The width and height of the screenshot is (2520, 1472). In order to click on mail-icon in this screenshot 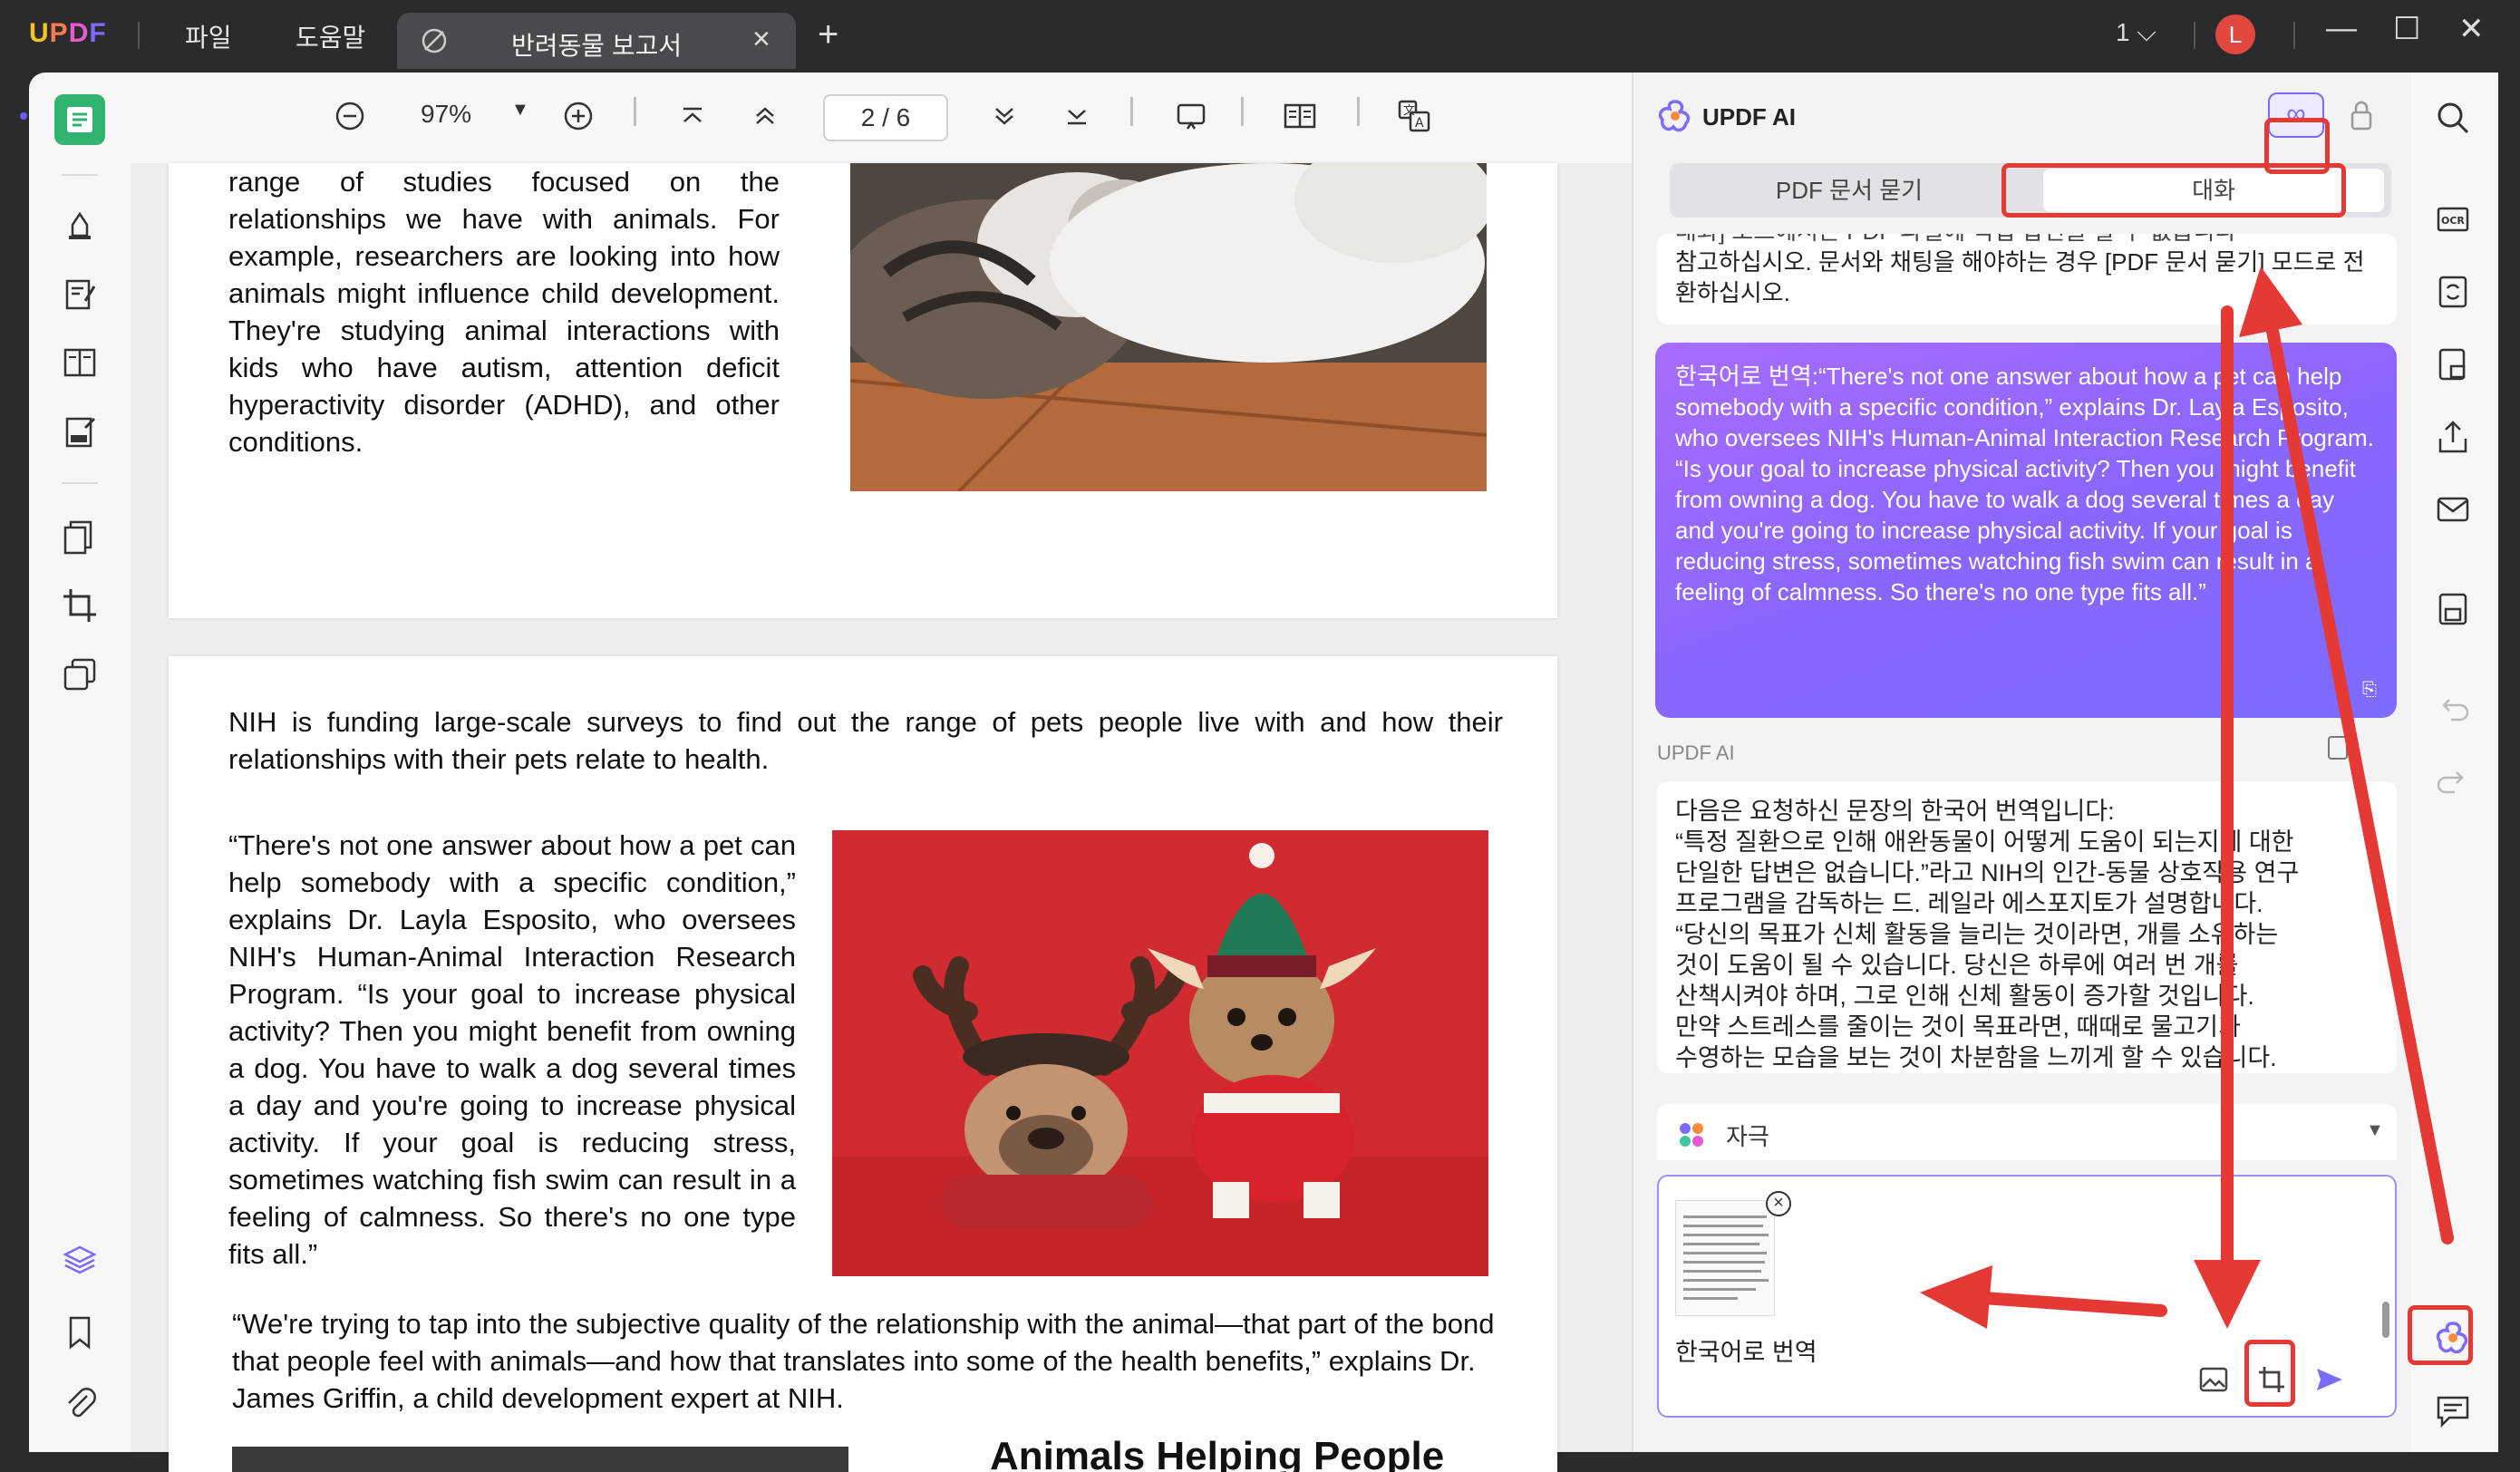, I will do `click(2453, 509)`.